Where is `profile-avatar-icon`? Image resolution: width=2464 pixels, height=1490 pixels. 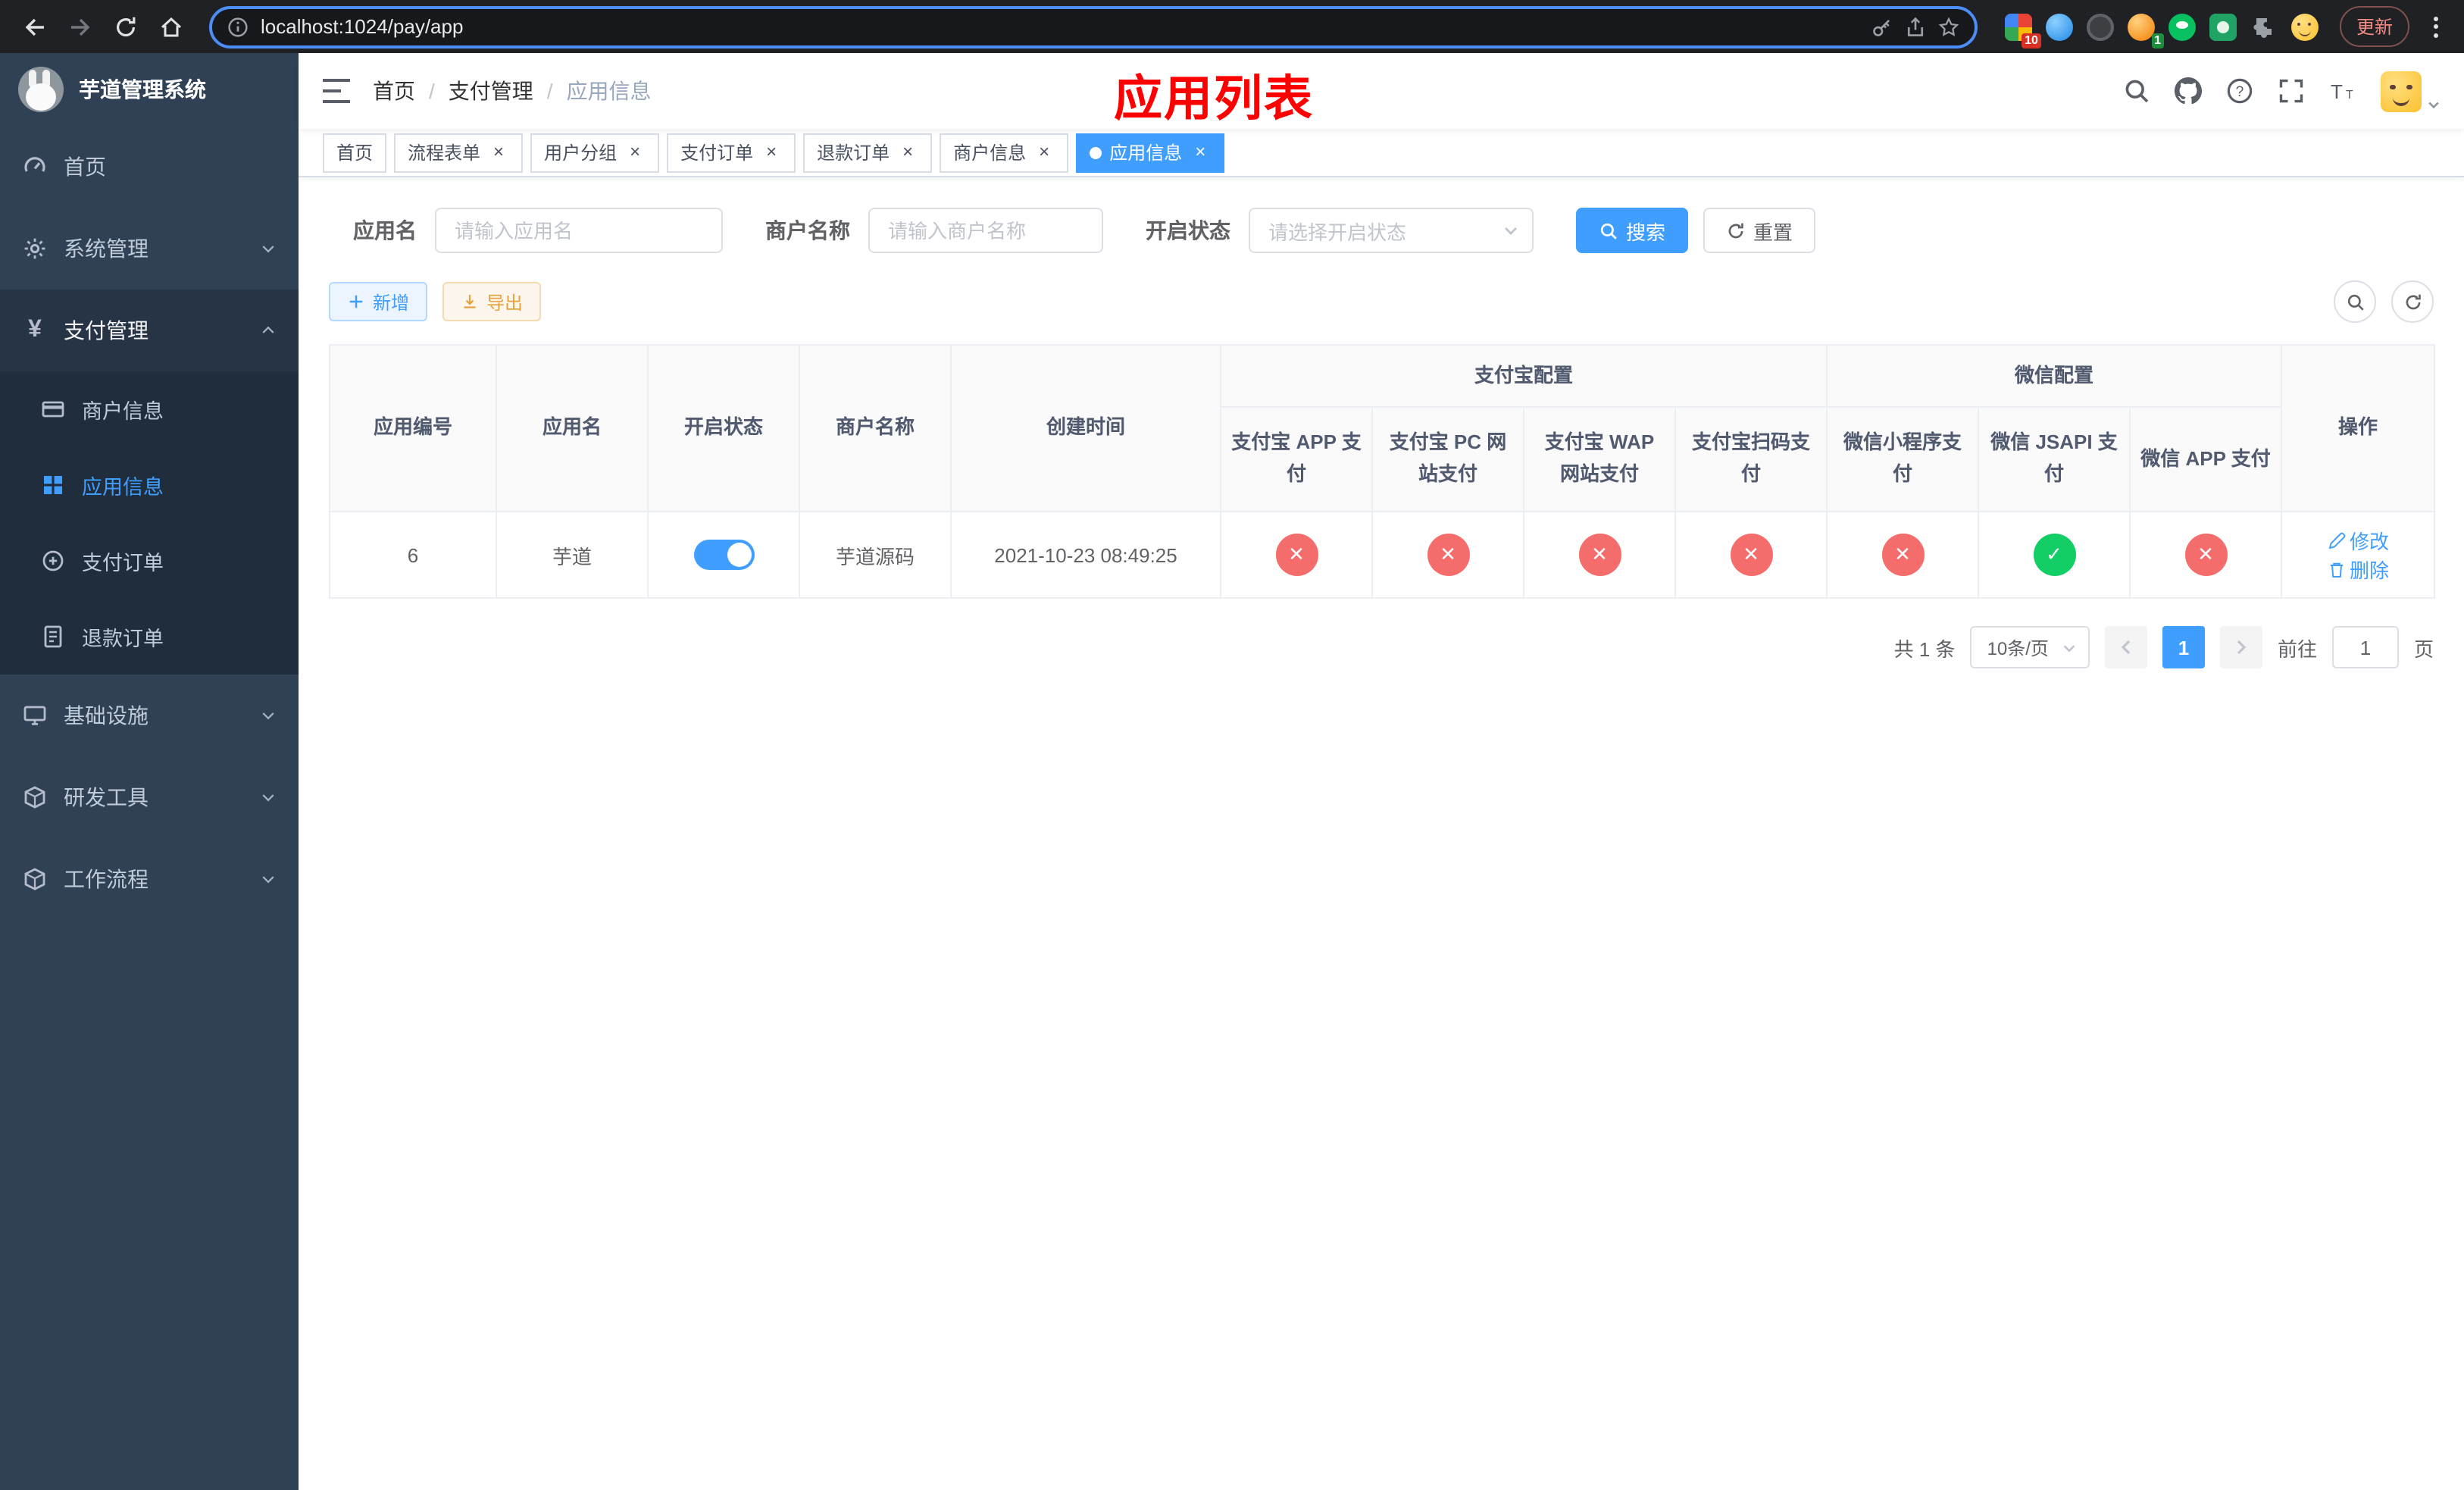
profile-avatar-icon is located at coordinates (2304, 27).